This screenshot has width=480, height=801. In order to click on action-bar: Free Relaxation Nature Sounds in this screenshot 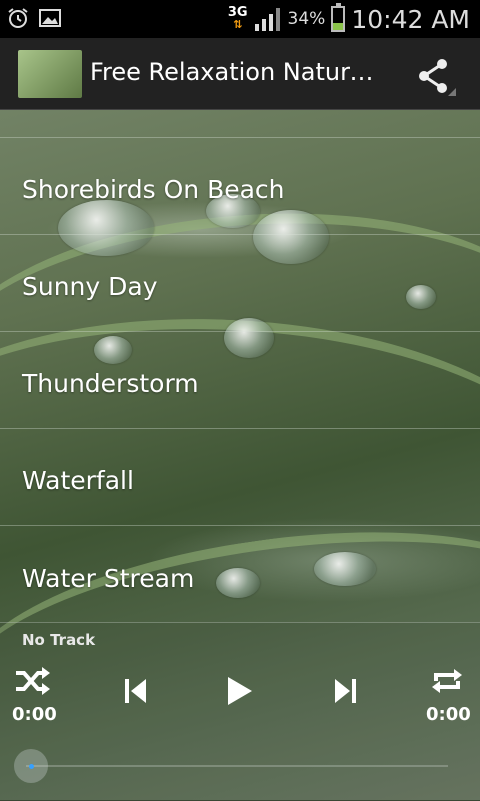, I will do `click(240, 74)`.